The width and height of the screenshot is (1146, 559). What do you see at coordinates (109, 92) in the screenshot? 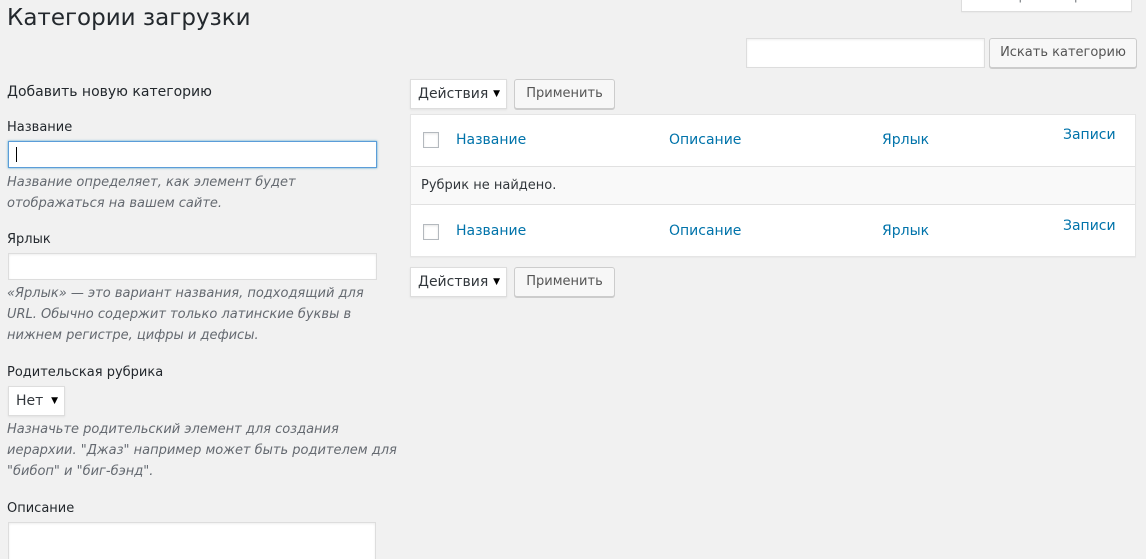
I see `add-category-heading: Добавить новую категорию` at bounding box center [109, 92].